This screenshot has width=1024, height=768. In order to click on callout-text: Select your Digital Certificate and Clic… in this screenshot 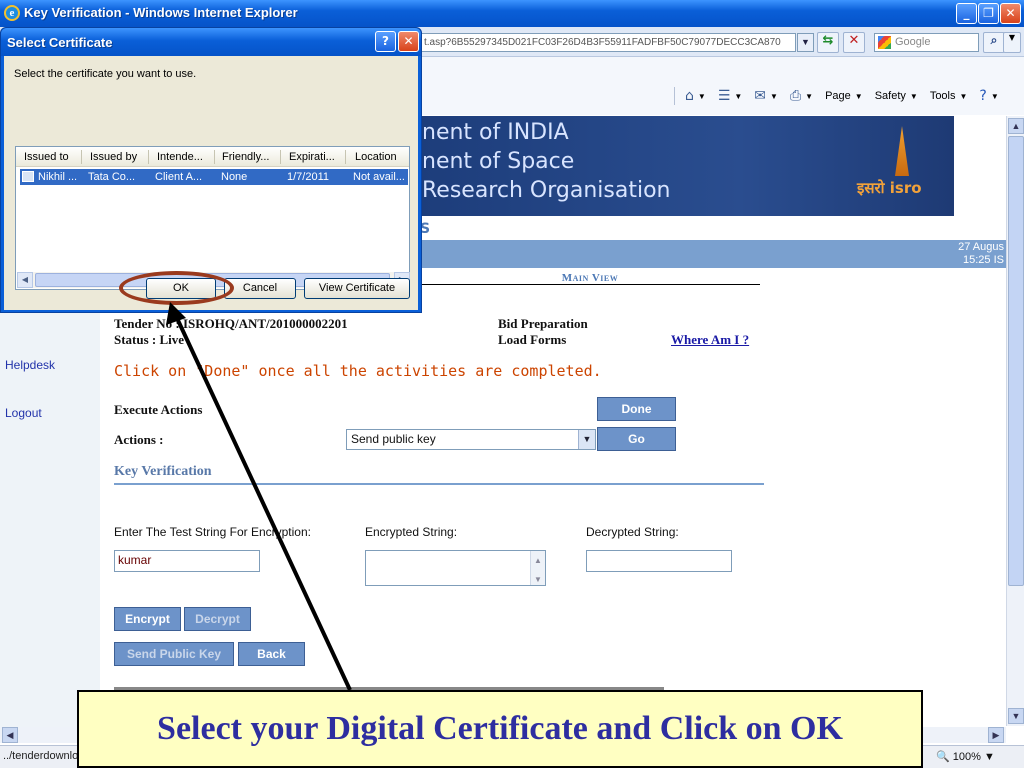, I will do `click(500, 728)`.